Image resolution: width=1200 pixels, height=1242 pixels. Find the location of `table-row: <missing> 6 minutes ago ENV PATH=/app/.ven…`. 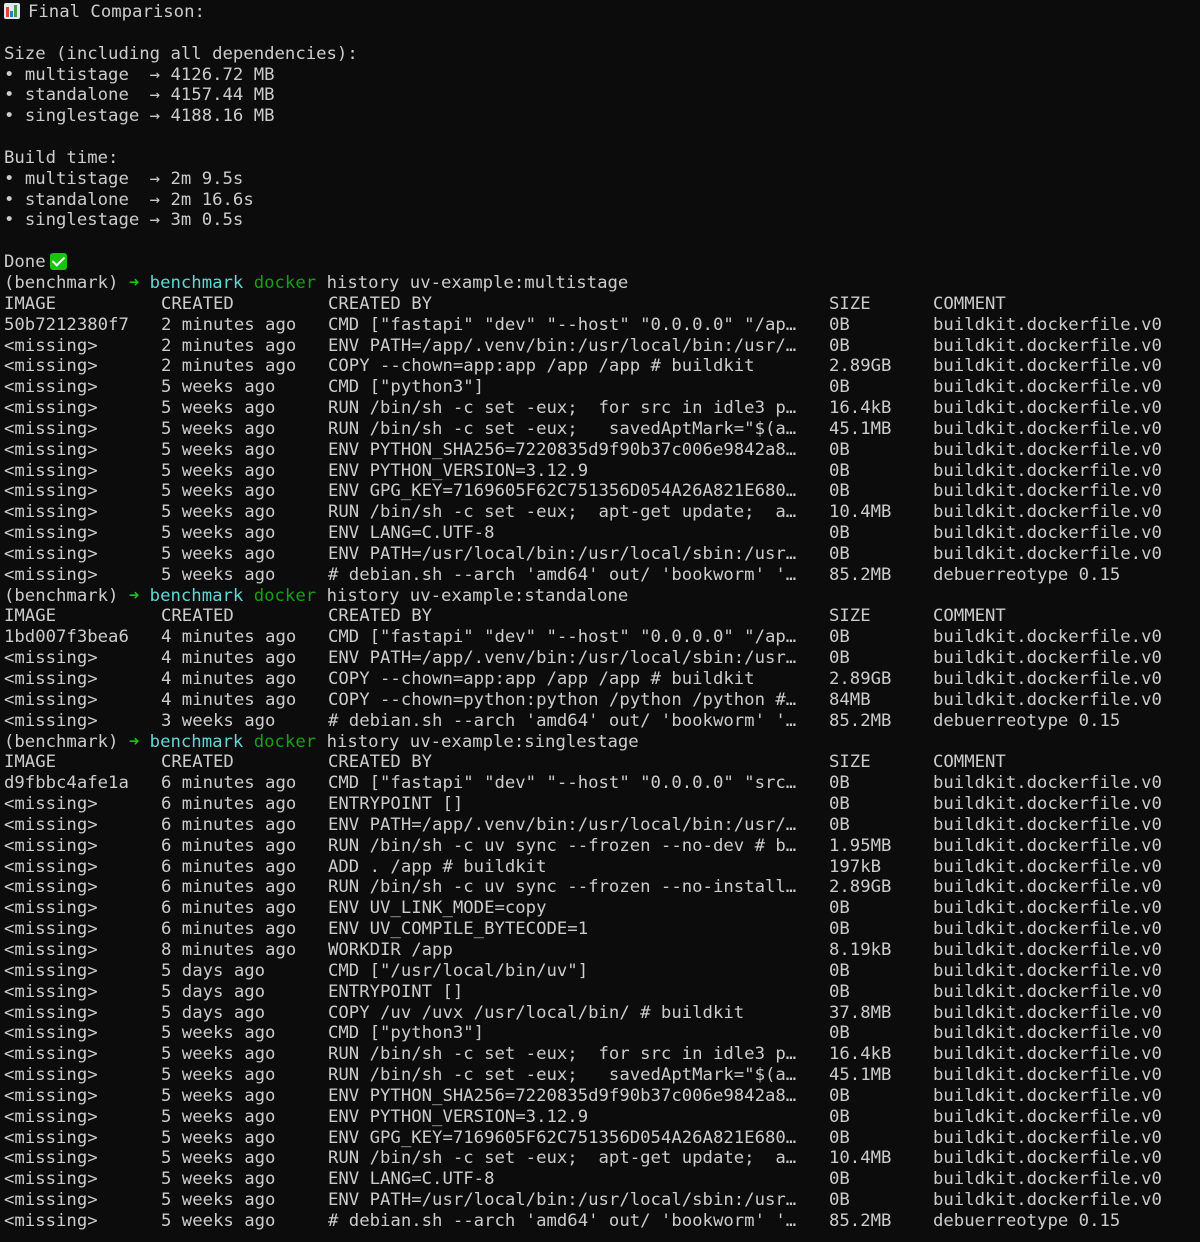

table-row: <missing> 6 minutes ago ENV PATH=/app/.ven… is located at coordinates (602, 825).